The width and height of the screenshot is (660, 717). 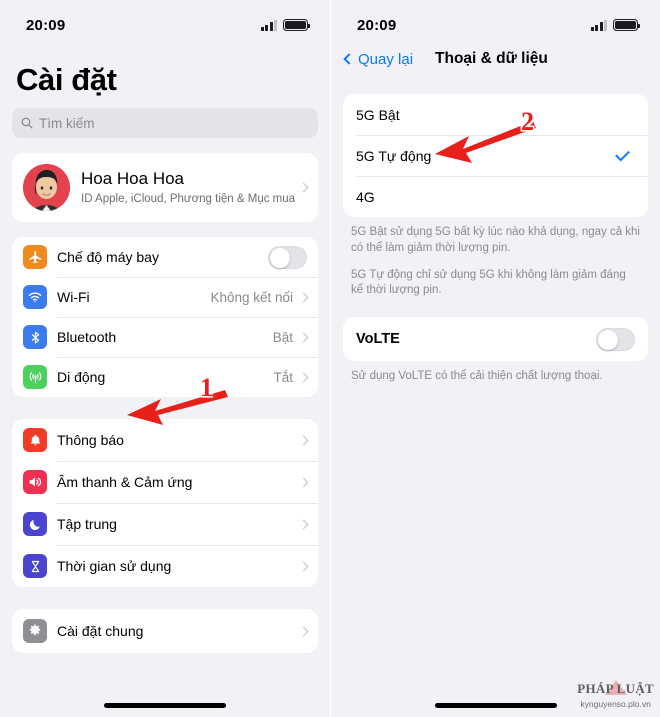 I want to click on profile-subtitle: ID Apple, iCloud, Phương tiện & Mục mua, so click(x=188, y=198).